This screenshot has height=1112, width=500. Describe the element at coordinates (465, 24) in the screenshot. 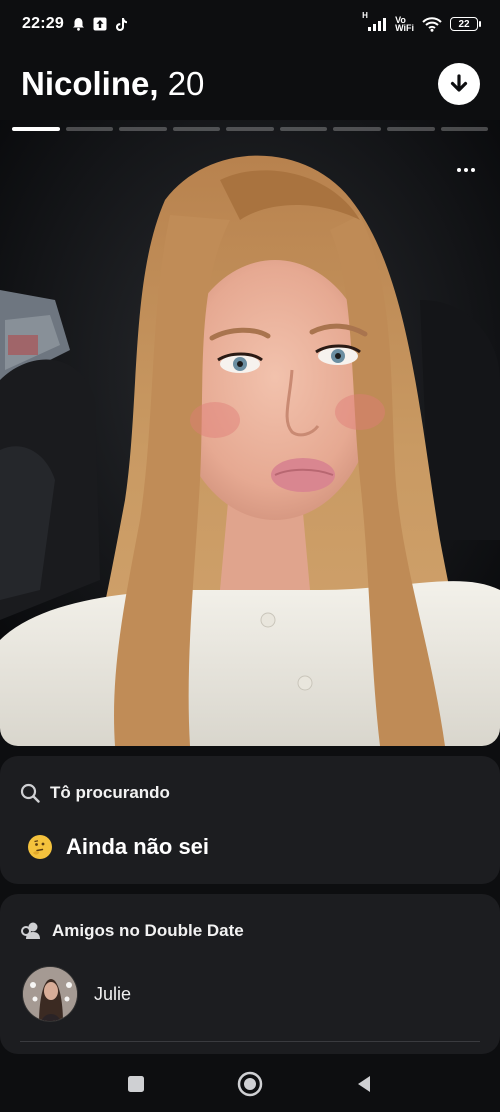

I see `battery-indicator: 22` at that location.